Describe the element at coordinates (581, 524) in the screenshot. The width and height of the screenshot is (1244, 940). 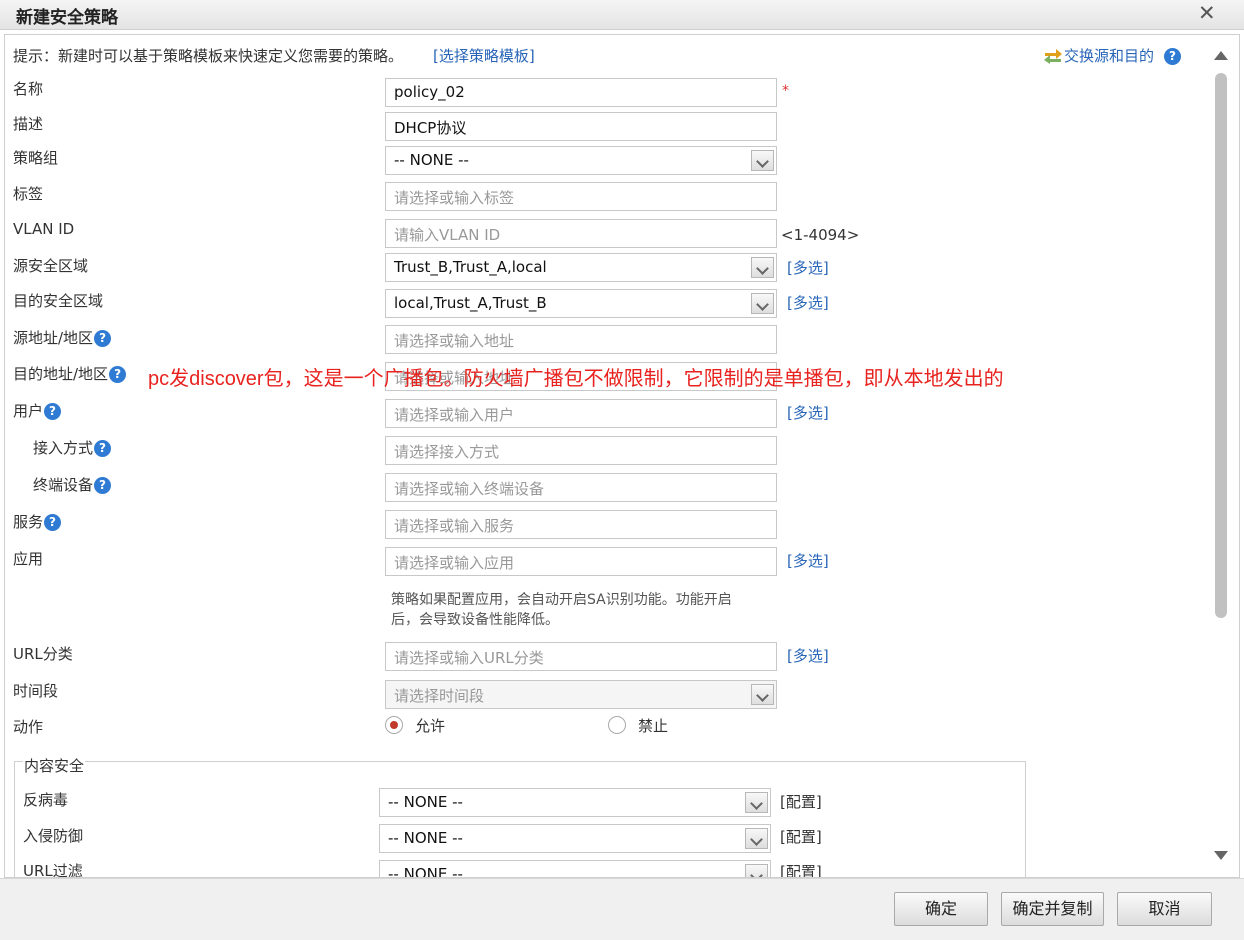
I see `service-input: 请选择或输入服务` at that location.